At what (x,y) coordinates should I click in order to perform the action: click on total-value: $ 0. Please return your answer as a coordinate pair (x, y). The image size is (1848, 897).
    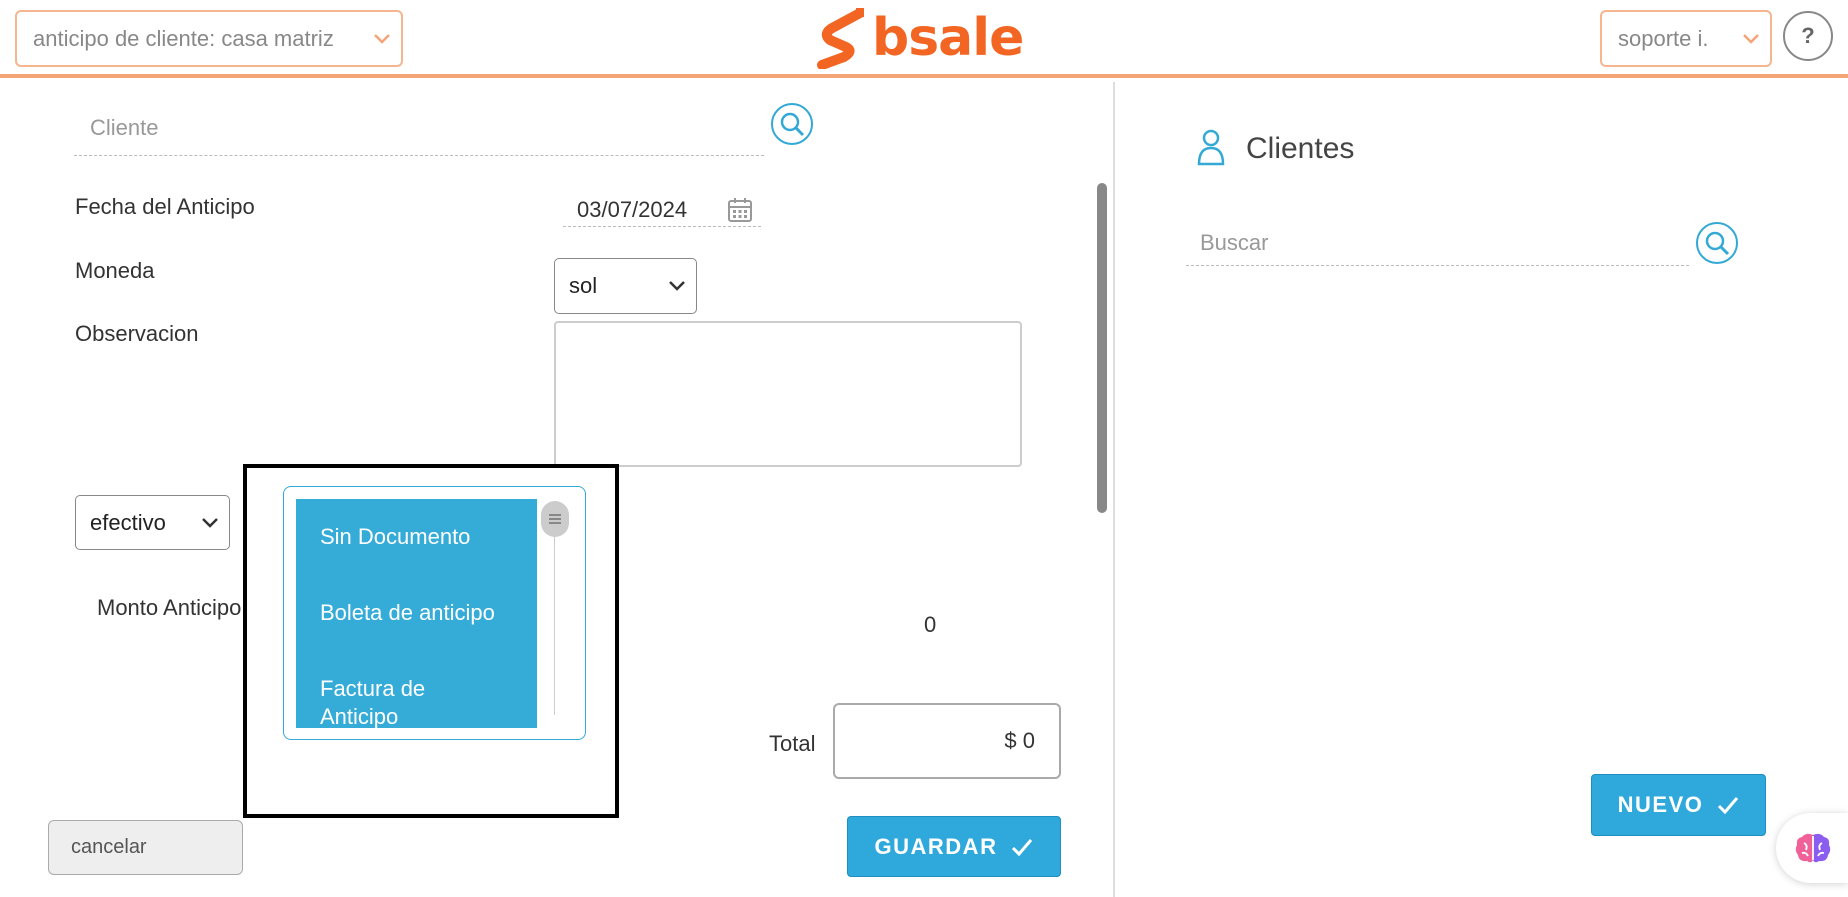
    Looking at the image, I should click on (1019, 740).